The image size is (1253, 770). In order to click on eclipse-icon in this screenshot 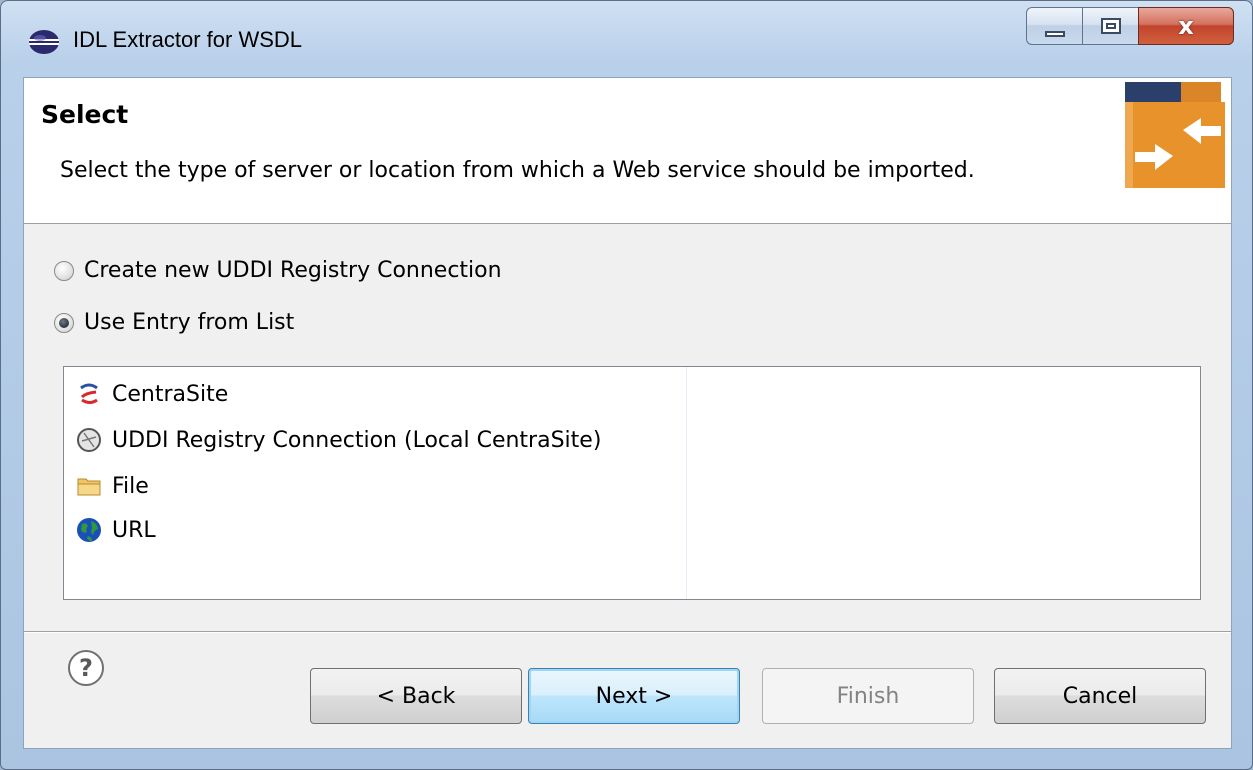, I will do `click(44, 42)`.